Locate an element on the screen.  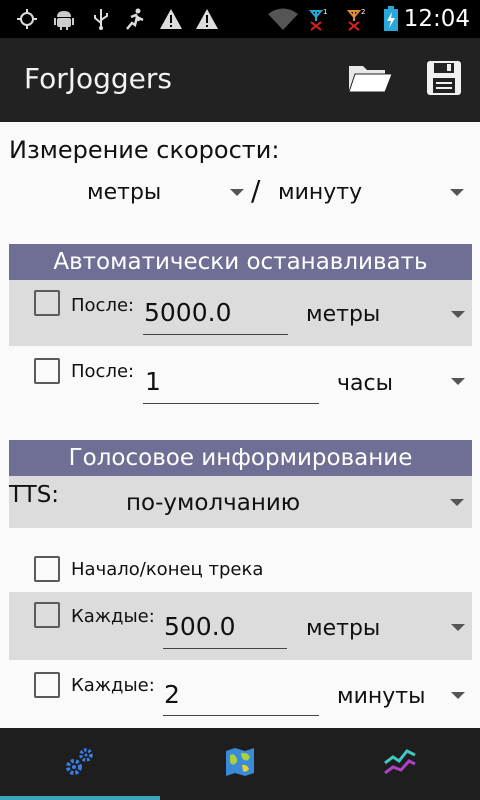
tts-row: TTS: по-умолчанию is located at coordinates (240, 502).